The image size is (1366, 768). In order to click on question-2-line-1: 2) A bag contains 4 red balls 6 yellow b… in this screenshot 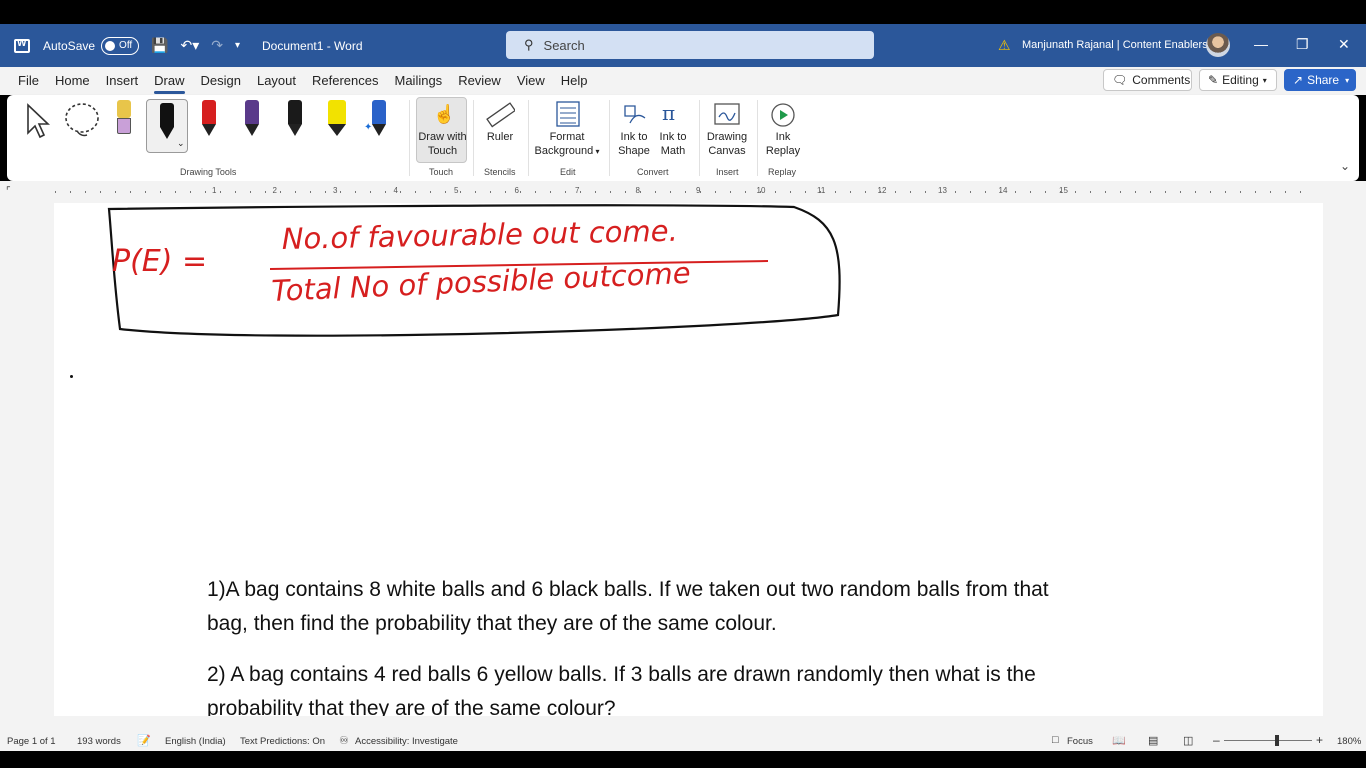, I will do `click(621, 675)`.